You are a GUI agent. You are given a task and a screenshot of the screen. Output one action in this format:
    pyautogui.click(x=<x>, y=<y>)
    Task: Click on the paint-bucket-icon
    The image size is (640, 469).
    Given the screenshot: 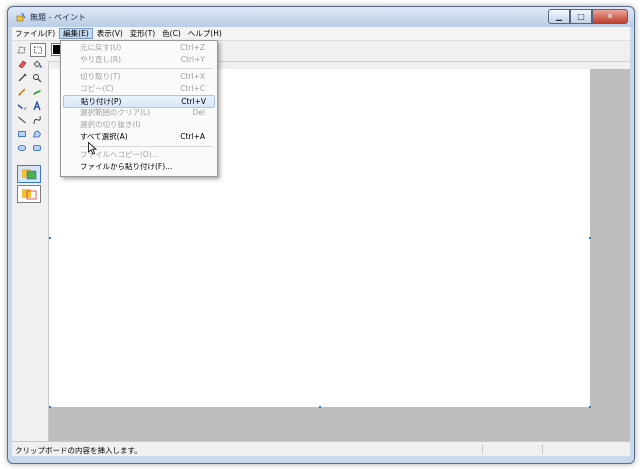 What is the action you would take?
    pyautogui.click(x=37, y=64)
    